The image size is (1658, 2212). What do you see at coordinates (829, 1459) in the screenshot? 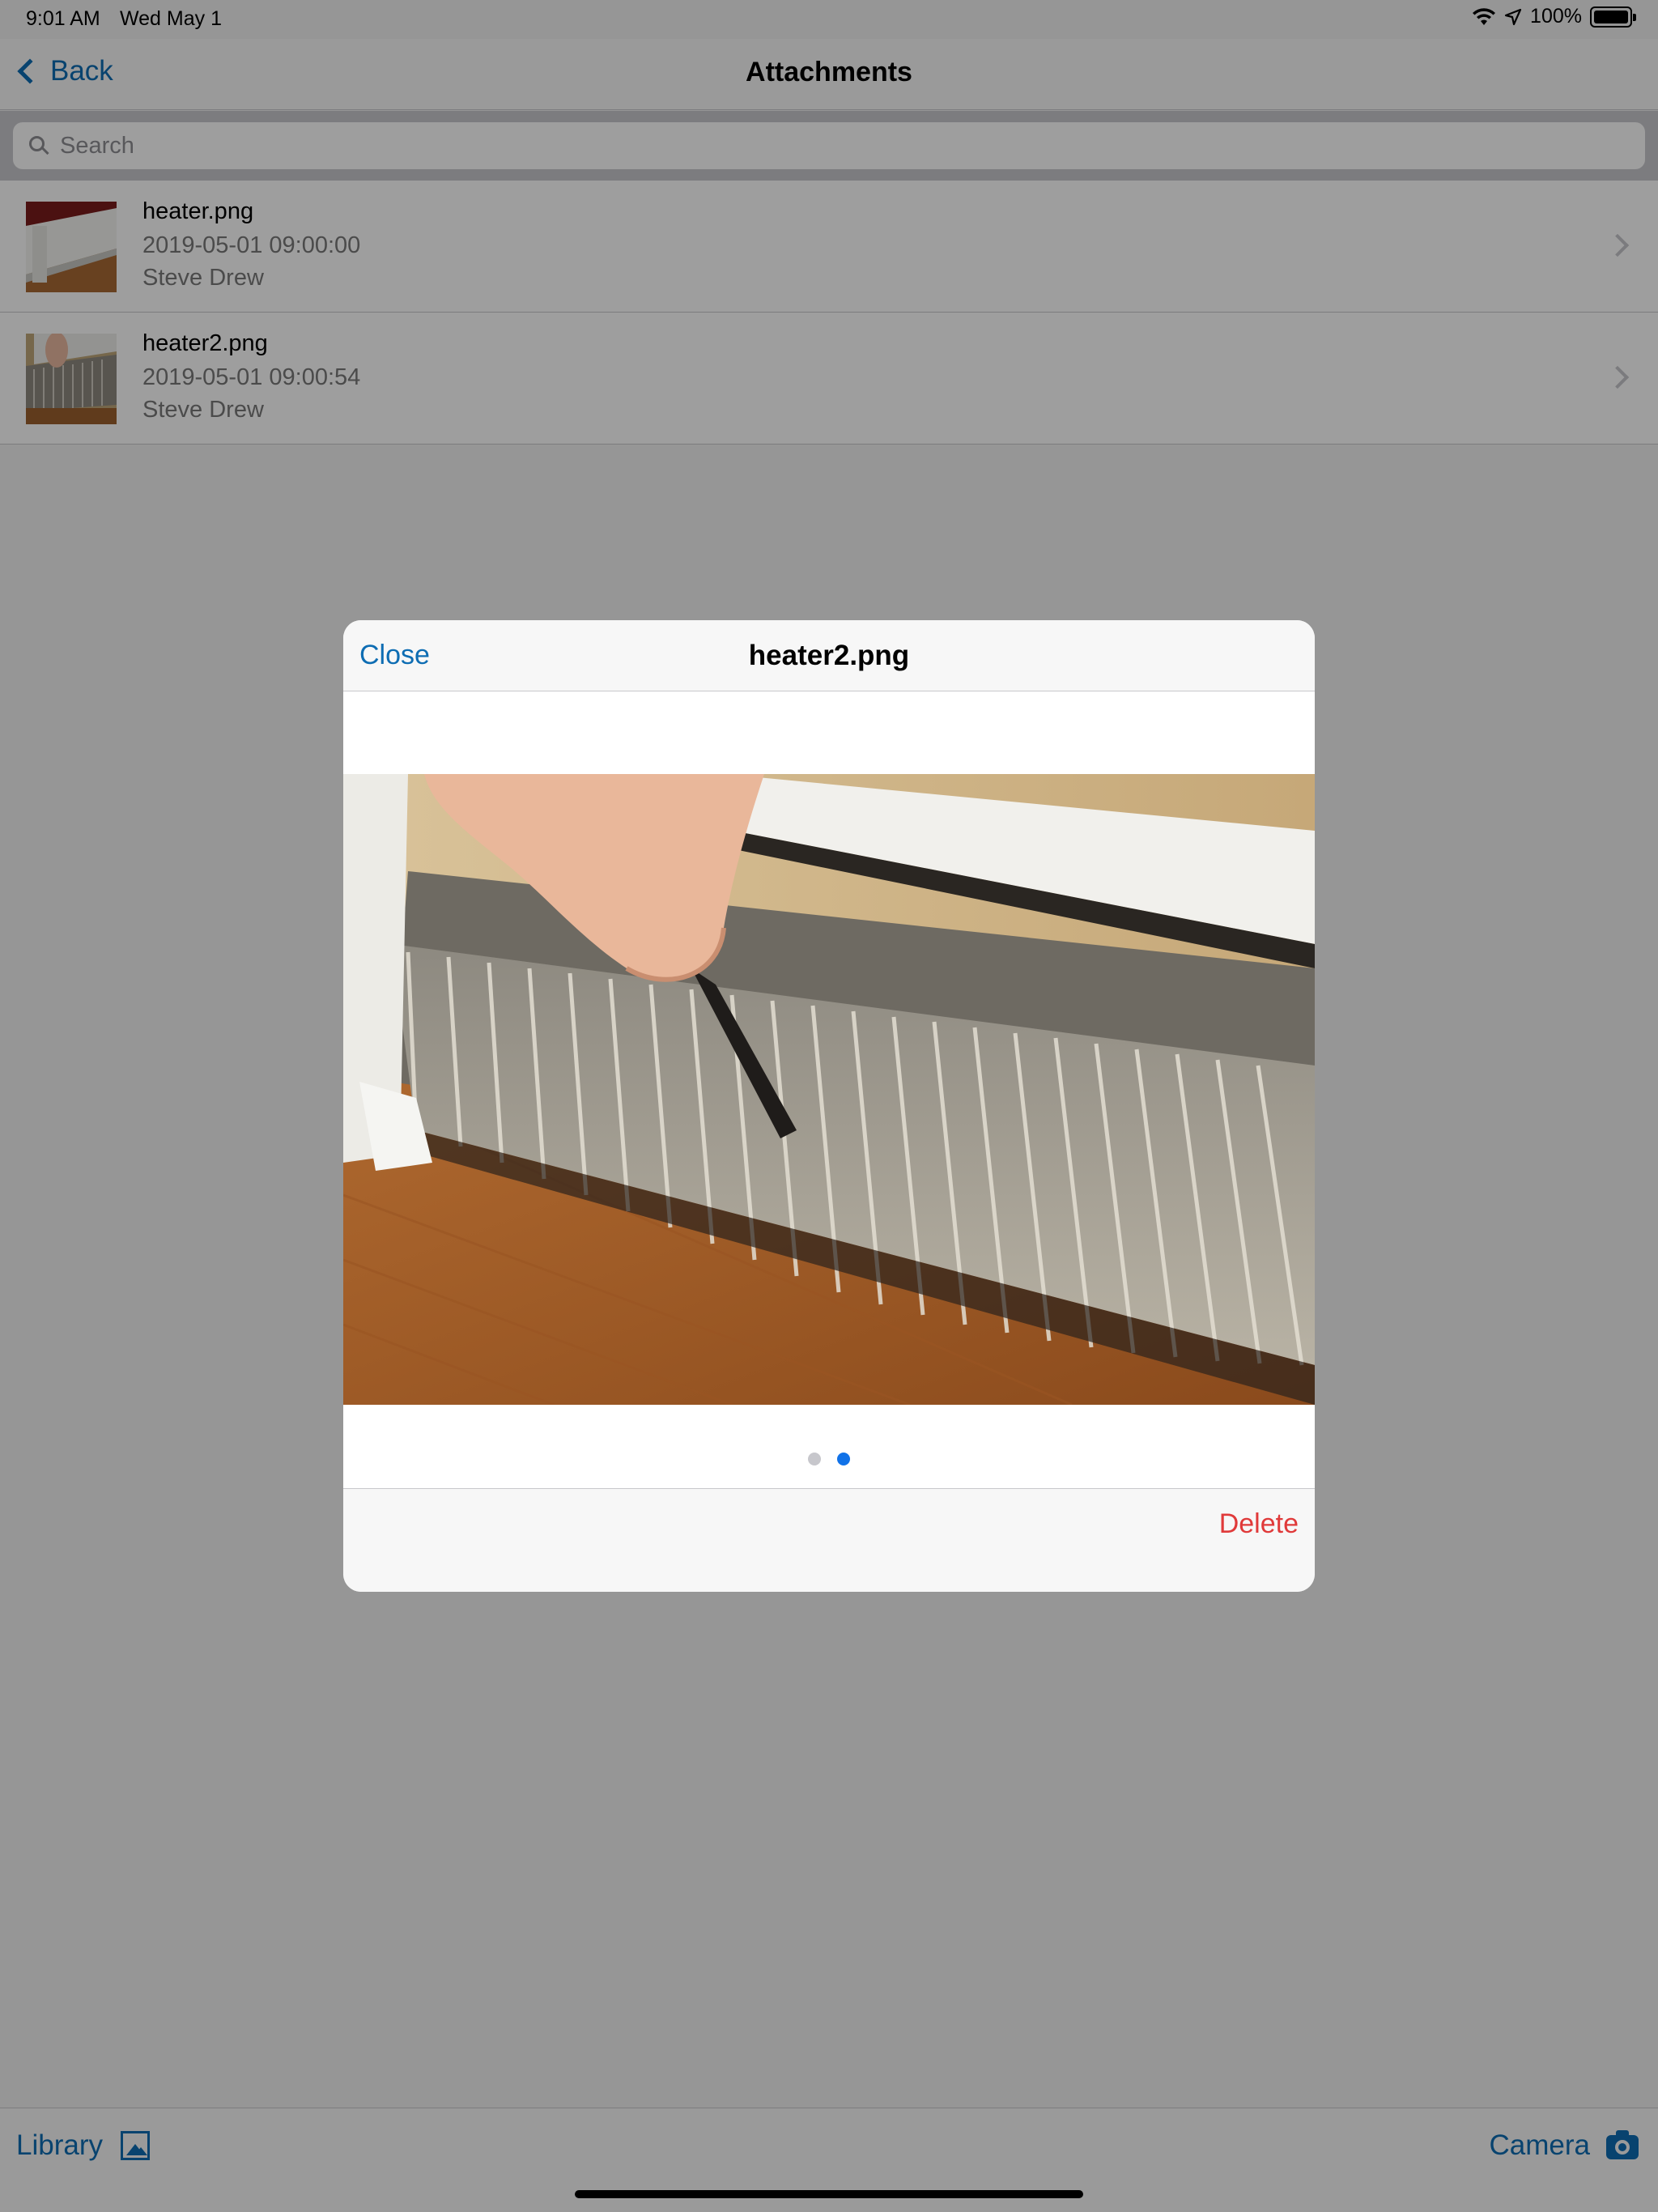
I see `page-indicator` at bounding box center [829, 1459].